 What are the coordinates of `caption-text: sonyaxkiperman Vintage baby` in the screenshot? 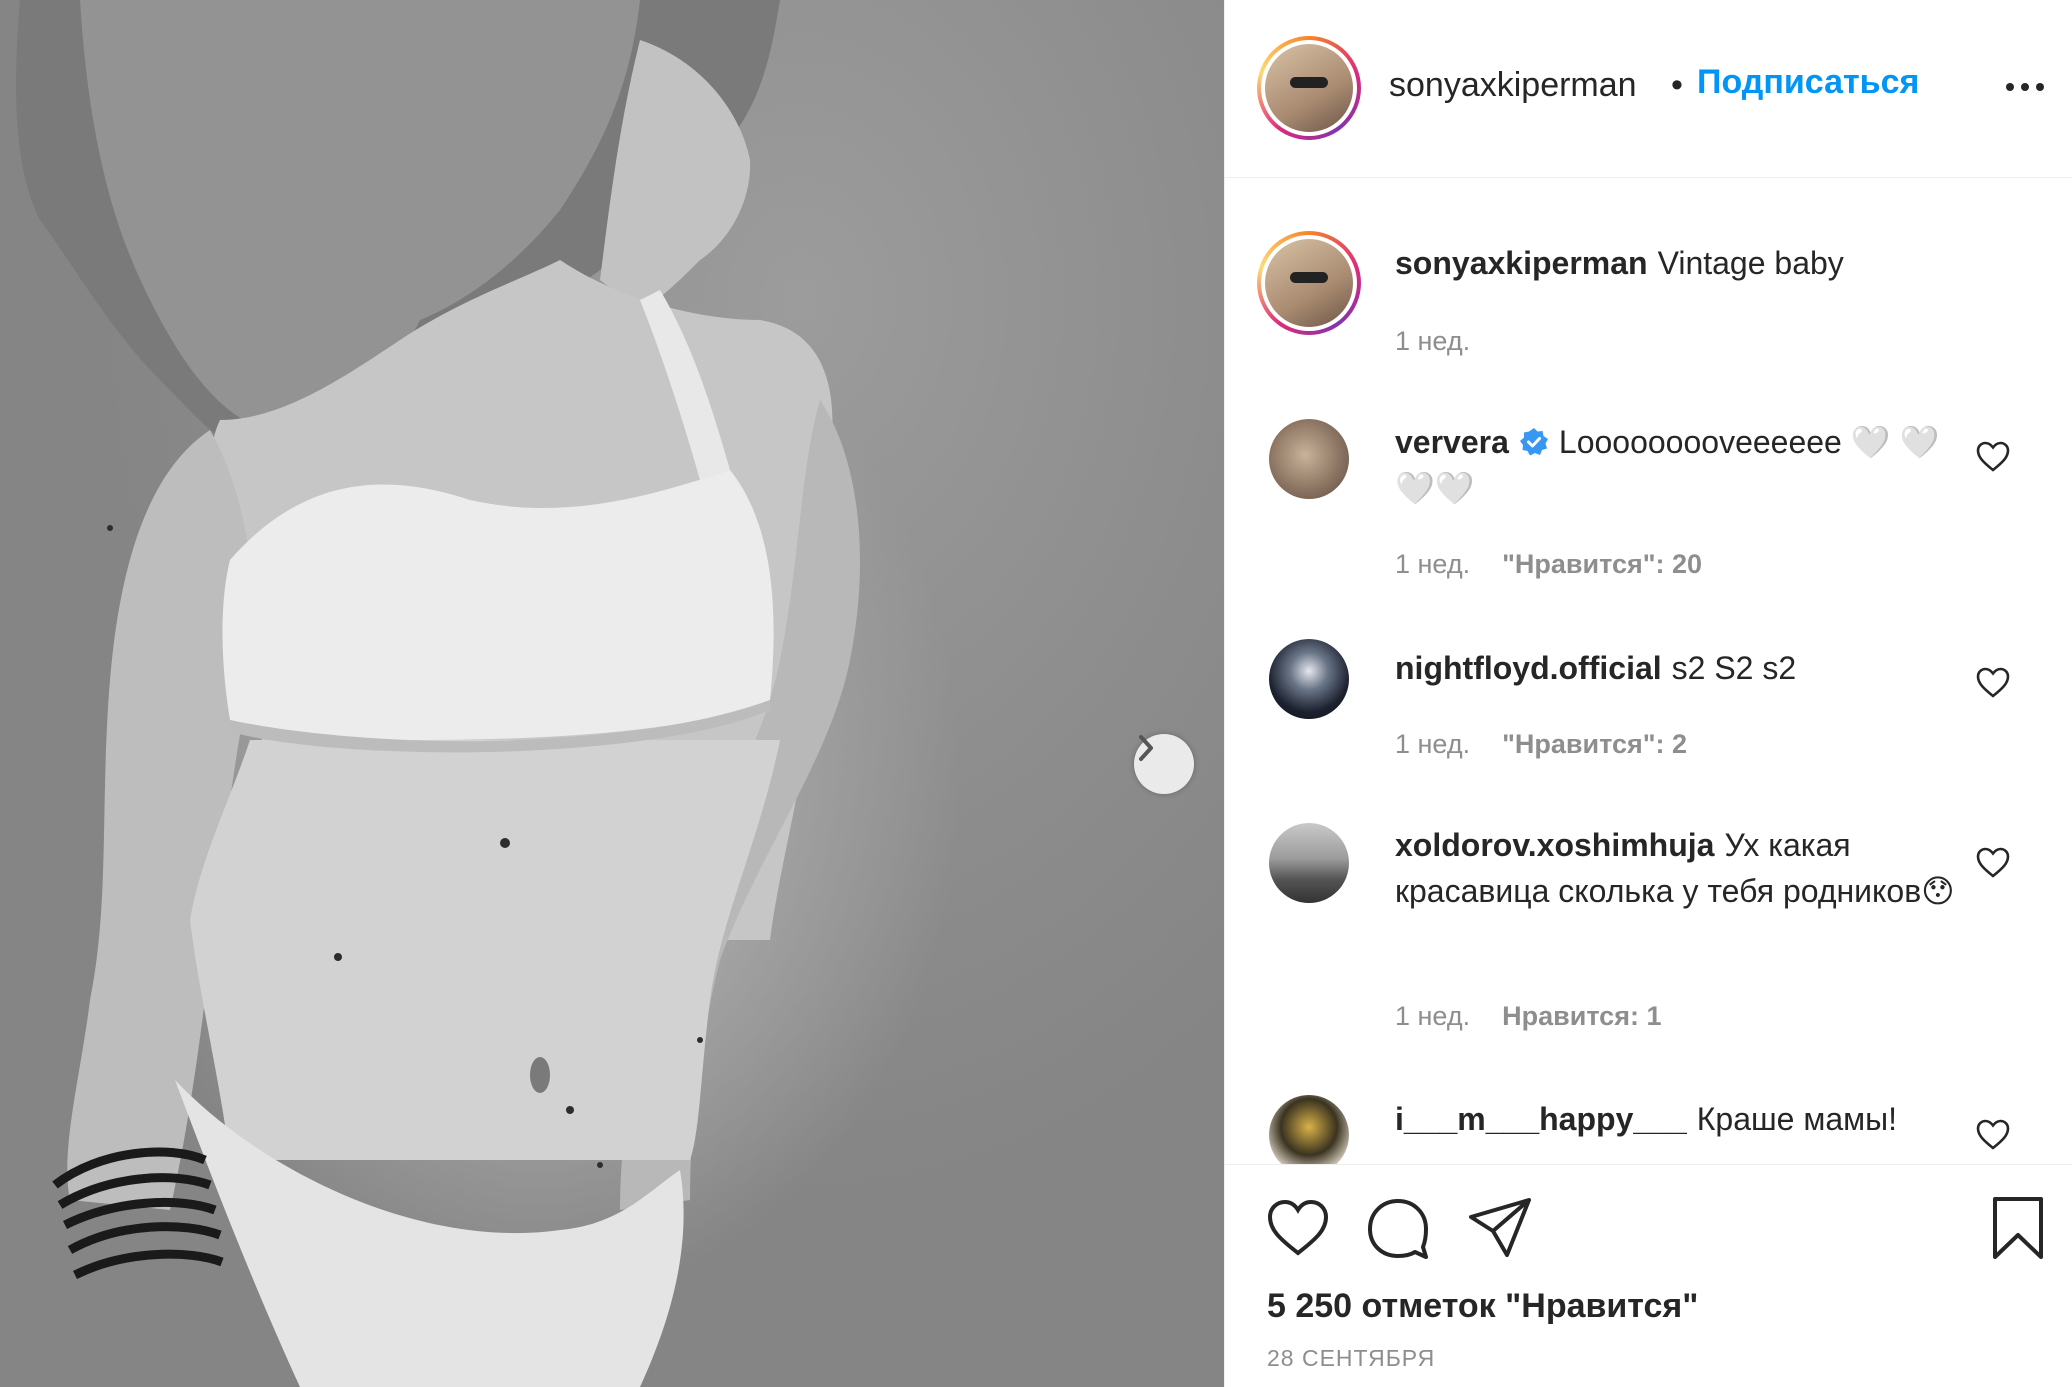 It's located at (1675, 263).